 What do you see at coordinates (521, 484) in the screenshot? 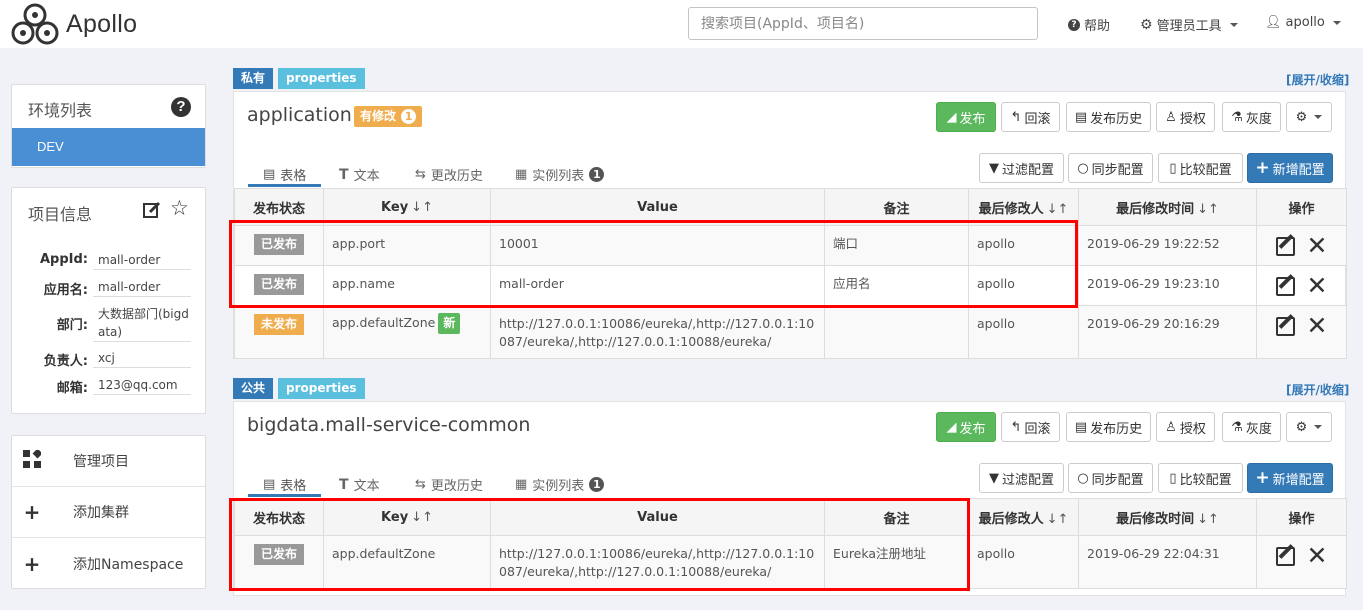
I see `server-icon: ▦` at bounding box center [521, 484].